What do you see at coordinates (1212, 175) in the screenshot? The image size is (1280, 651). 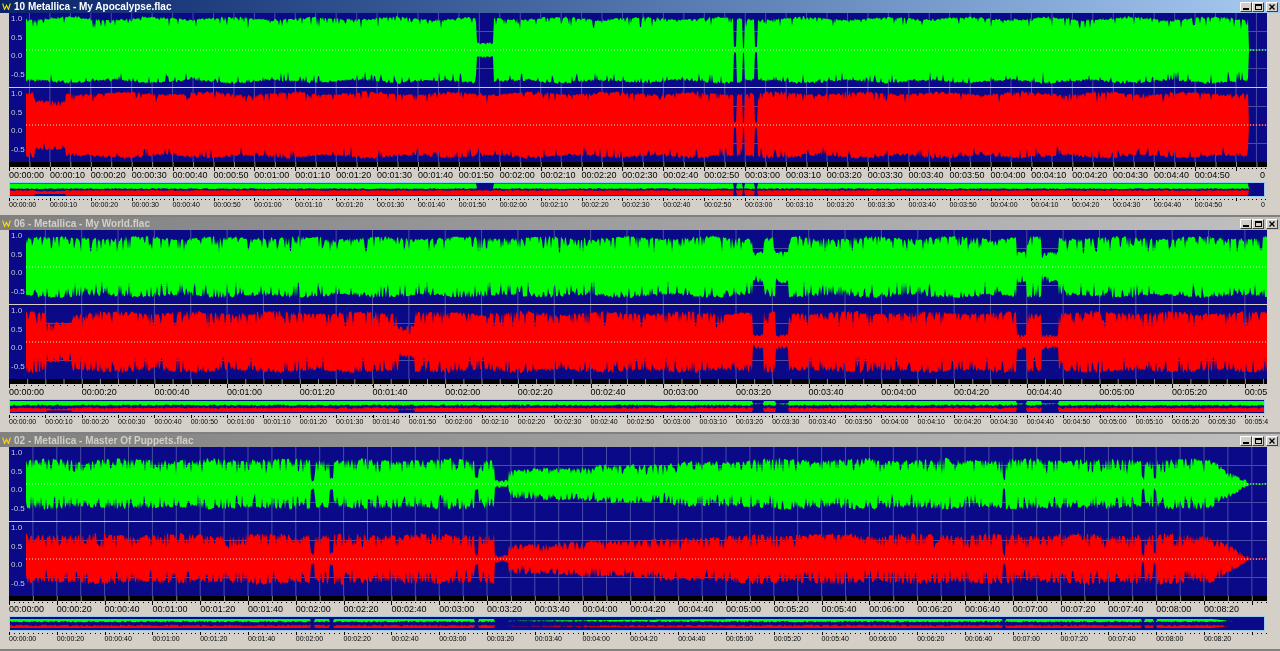 I see `time-label: 00:04:50` at bounding box center [1212, 175].